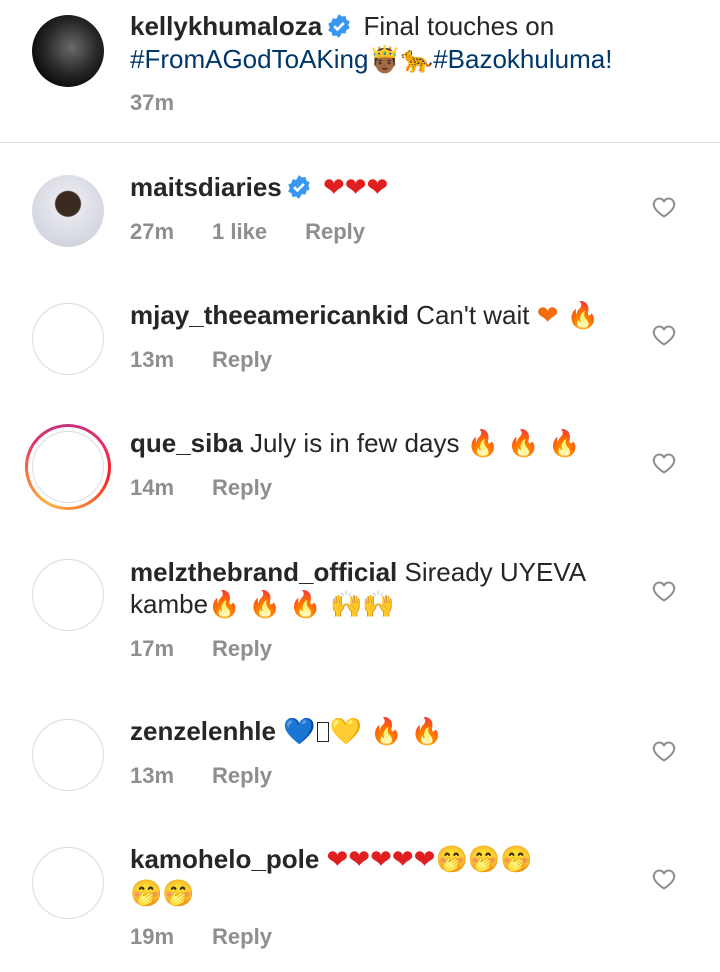 The image size is (720, 972). I want to click on caption-line-1: kellykhumaloza Final touches on, so click(342, 26).